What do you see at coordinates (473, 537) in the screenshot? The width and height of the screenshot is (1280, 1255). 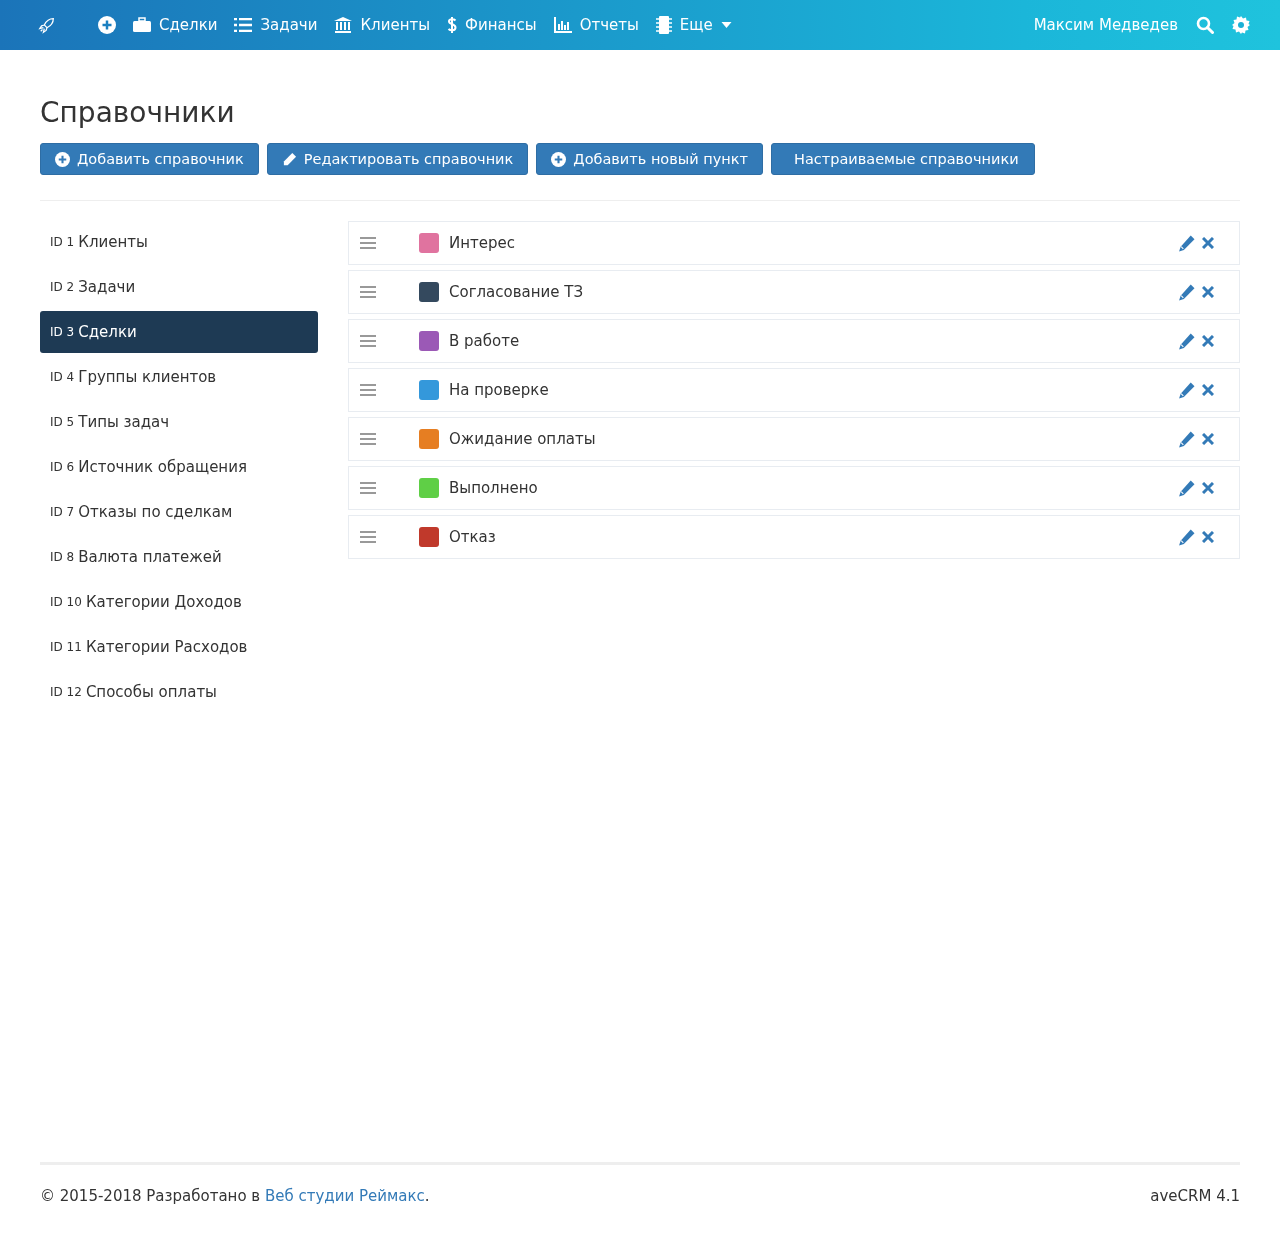 I see `entry-name: Отказ` at bounding box center [473, 537].